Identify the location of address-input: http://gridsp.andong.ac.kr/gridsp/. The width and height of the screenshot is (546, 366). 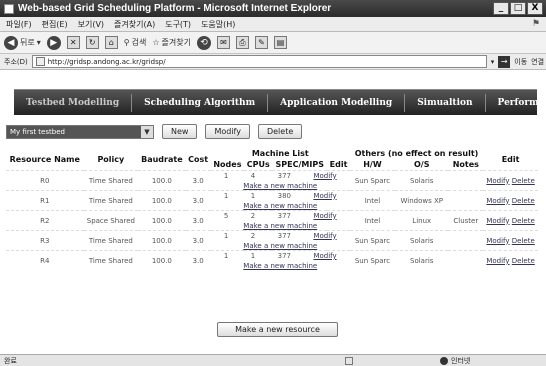
(259, 61).